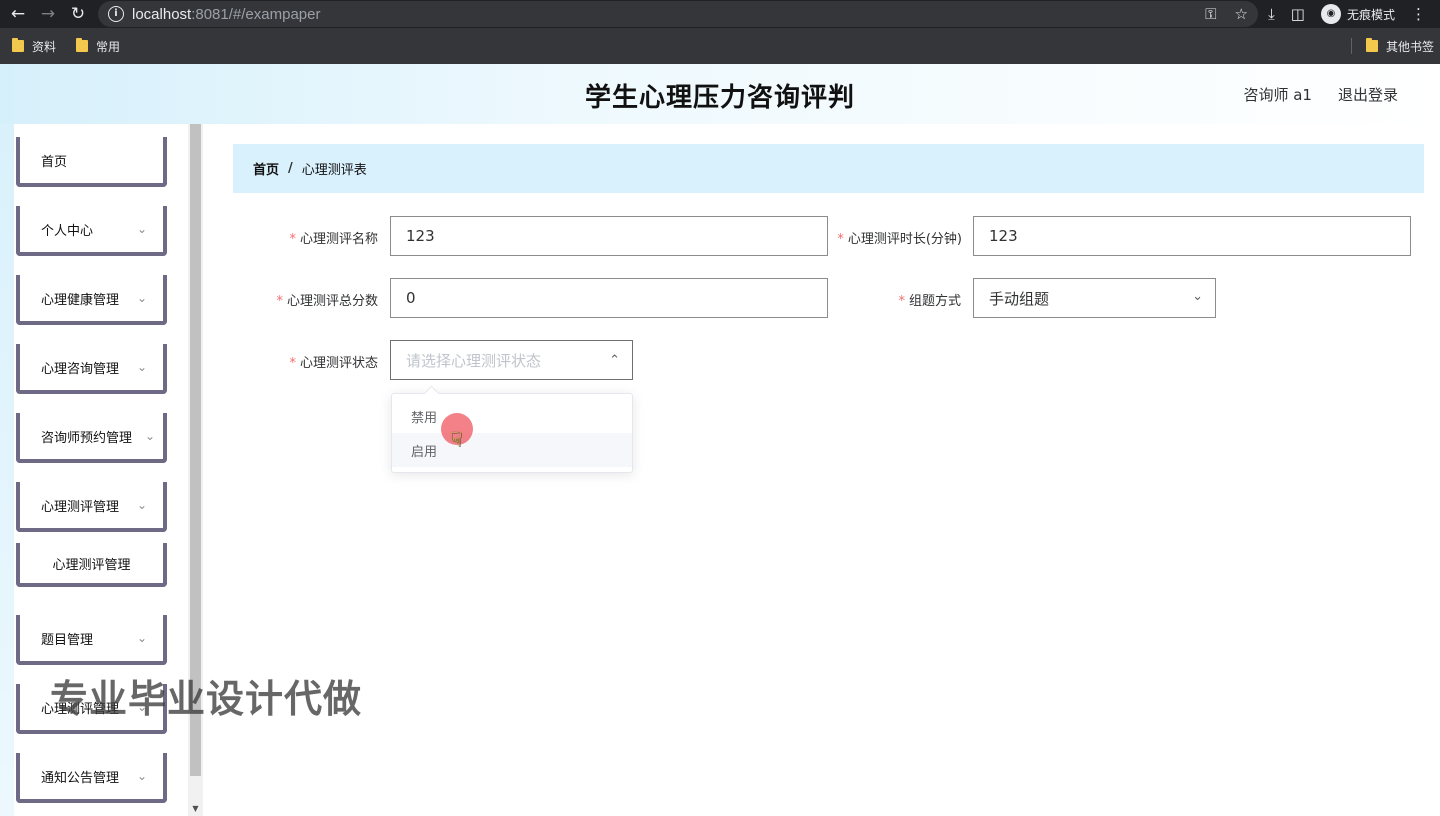 This screenshot has width=1440, height=816. Describe the element at coordinates (266, 168) in the screenshot. I see `breadcrumb-home: 首页` at that location.